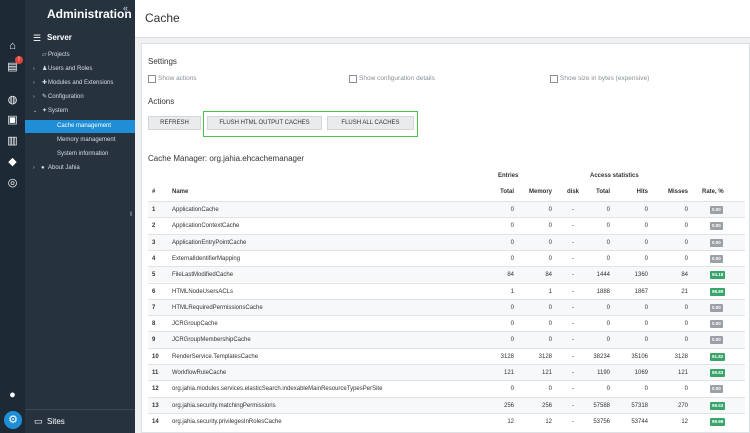 The height and width of the screenshot is (433, 750). What do you see at coordinates (264, 123) in the screenshot?
I see `flush-html-output-caches-button: FLUSH HTML OUTPUT CACHES` at bounding box center [264, 123].